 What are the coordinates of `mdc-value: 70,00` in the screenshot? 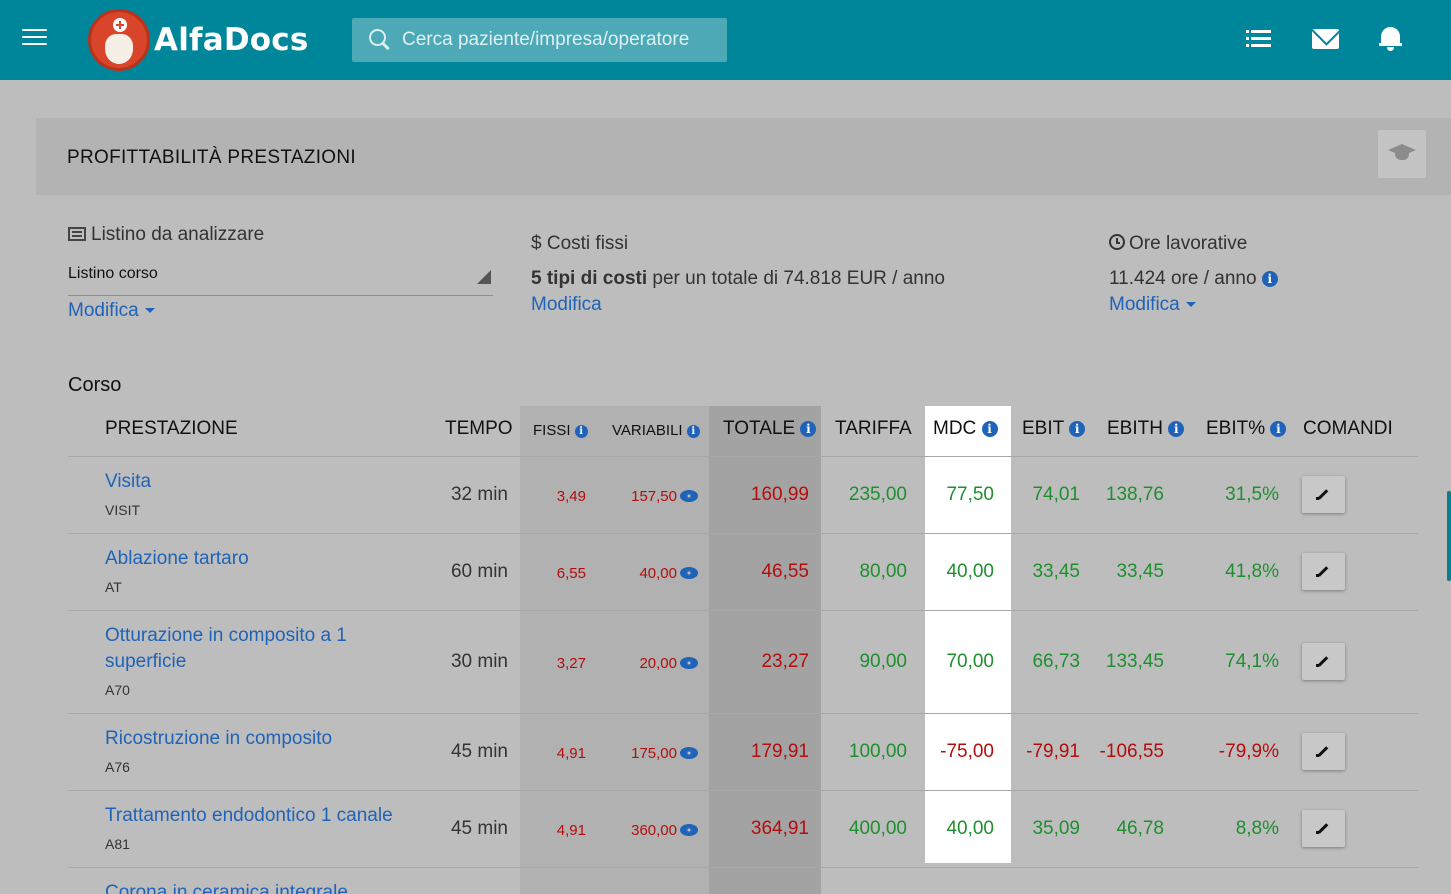 It's located at (970, 661).